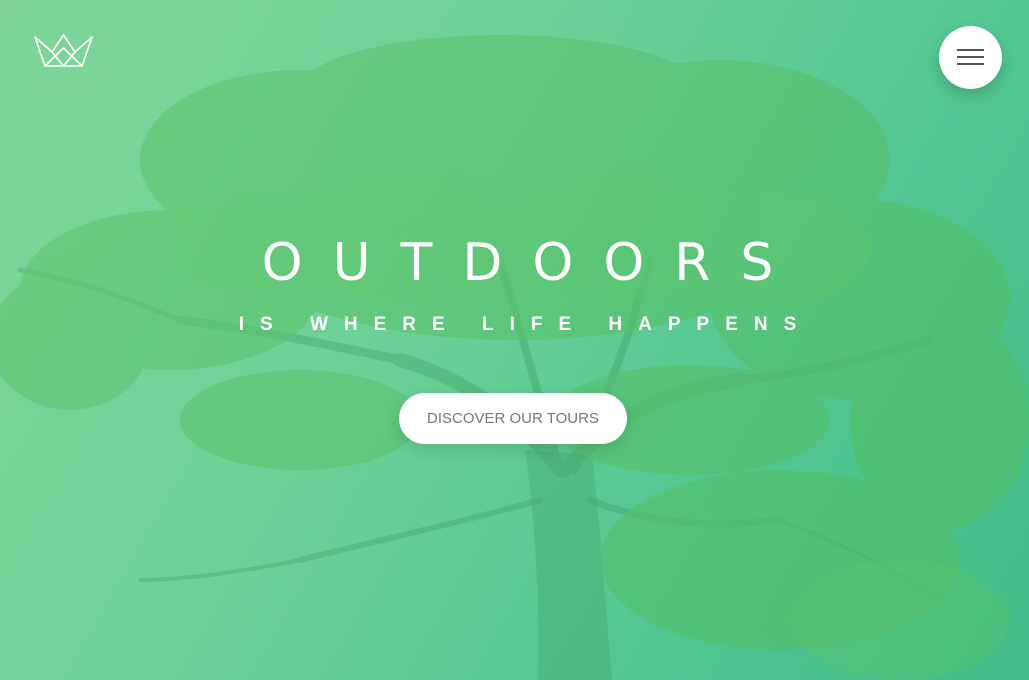 This screenshot has height=680, width=1029. I want to click on logo, so click(63, 51).